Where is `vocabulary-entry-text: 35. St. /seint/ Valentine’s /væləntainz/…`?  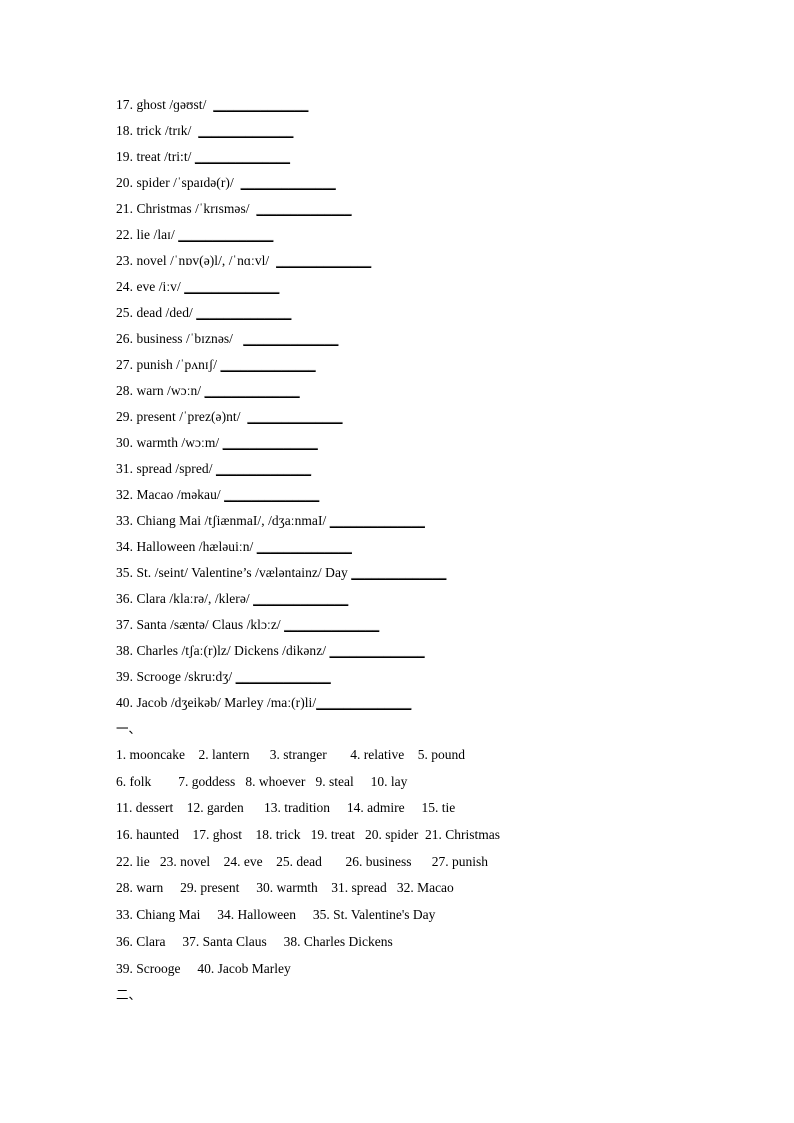 vocabulary-entry-text: 35. St. /seint/ Valentine’s /væləntainz/… is located at coordinates (234, 572).